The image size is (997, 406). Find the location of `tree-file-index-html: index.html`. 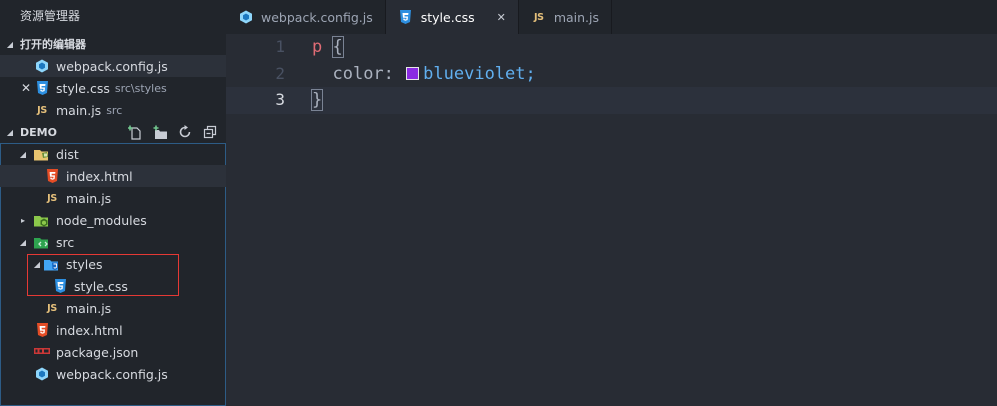

tree-file-index-html: index.html is located at coordinates (113, 330).